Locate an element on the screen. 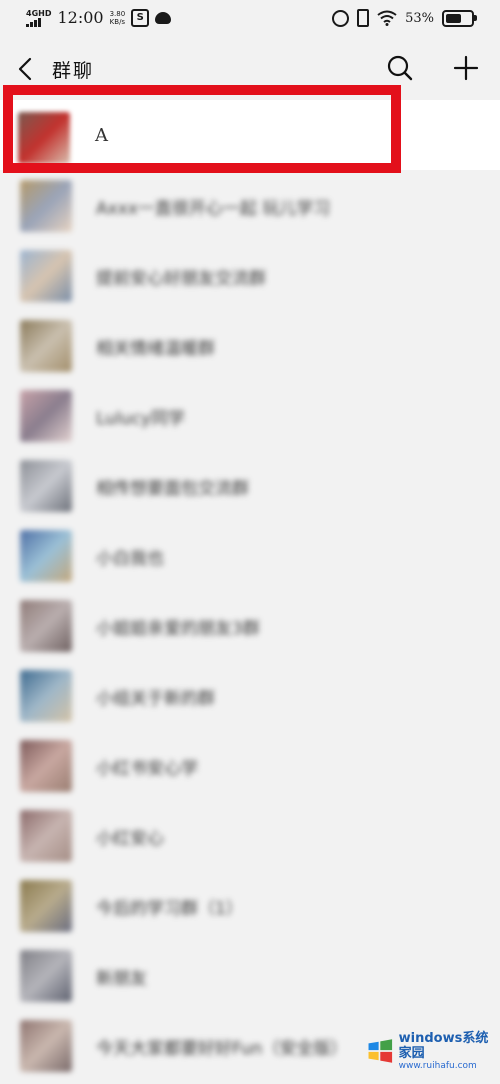 This screenshot has width=500, height=1084. speed-unit: KB/s is located at coordinates (117, 21).